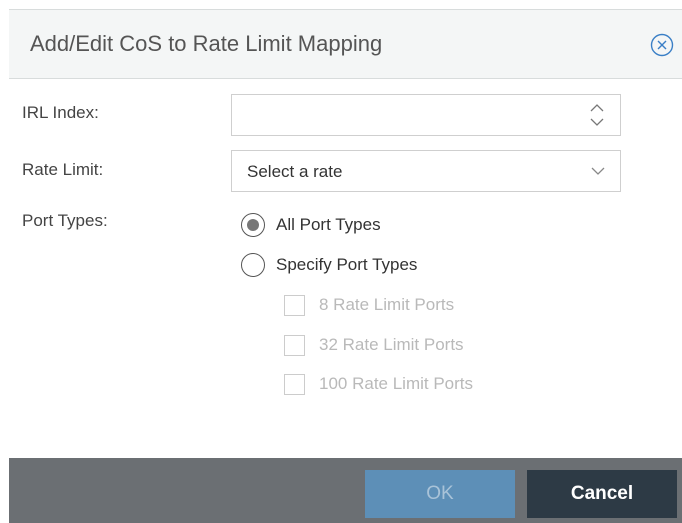 This screenshot has width=682, height=523. I want to click on dialog-footer: OK Cancel, so click(345, 490).